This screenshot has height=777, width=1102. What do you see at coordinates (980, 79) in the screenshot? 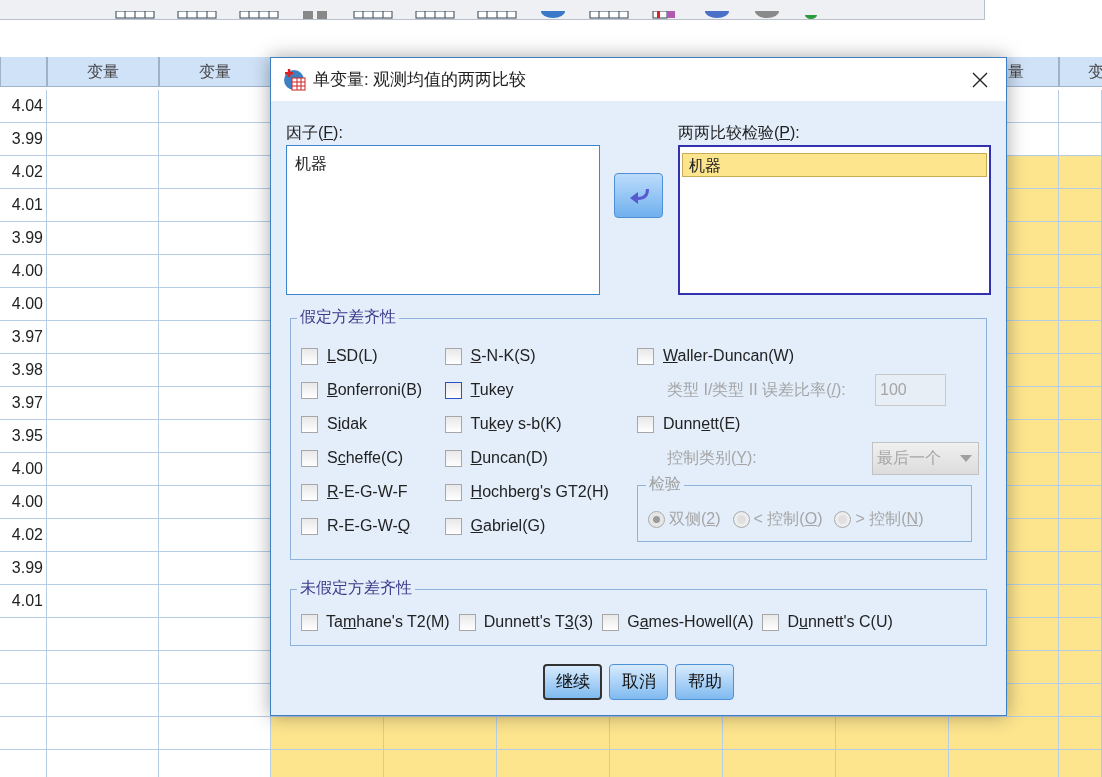
I see `close-icon` at bounding box center [980, 79].